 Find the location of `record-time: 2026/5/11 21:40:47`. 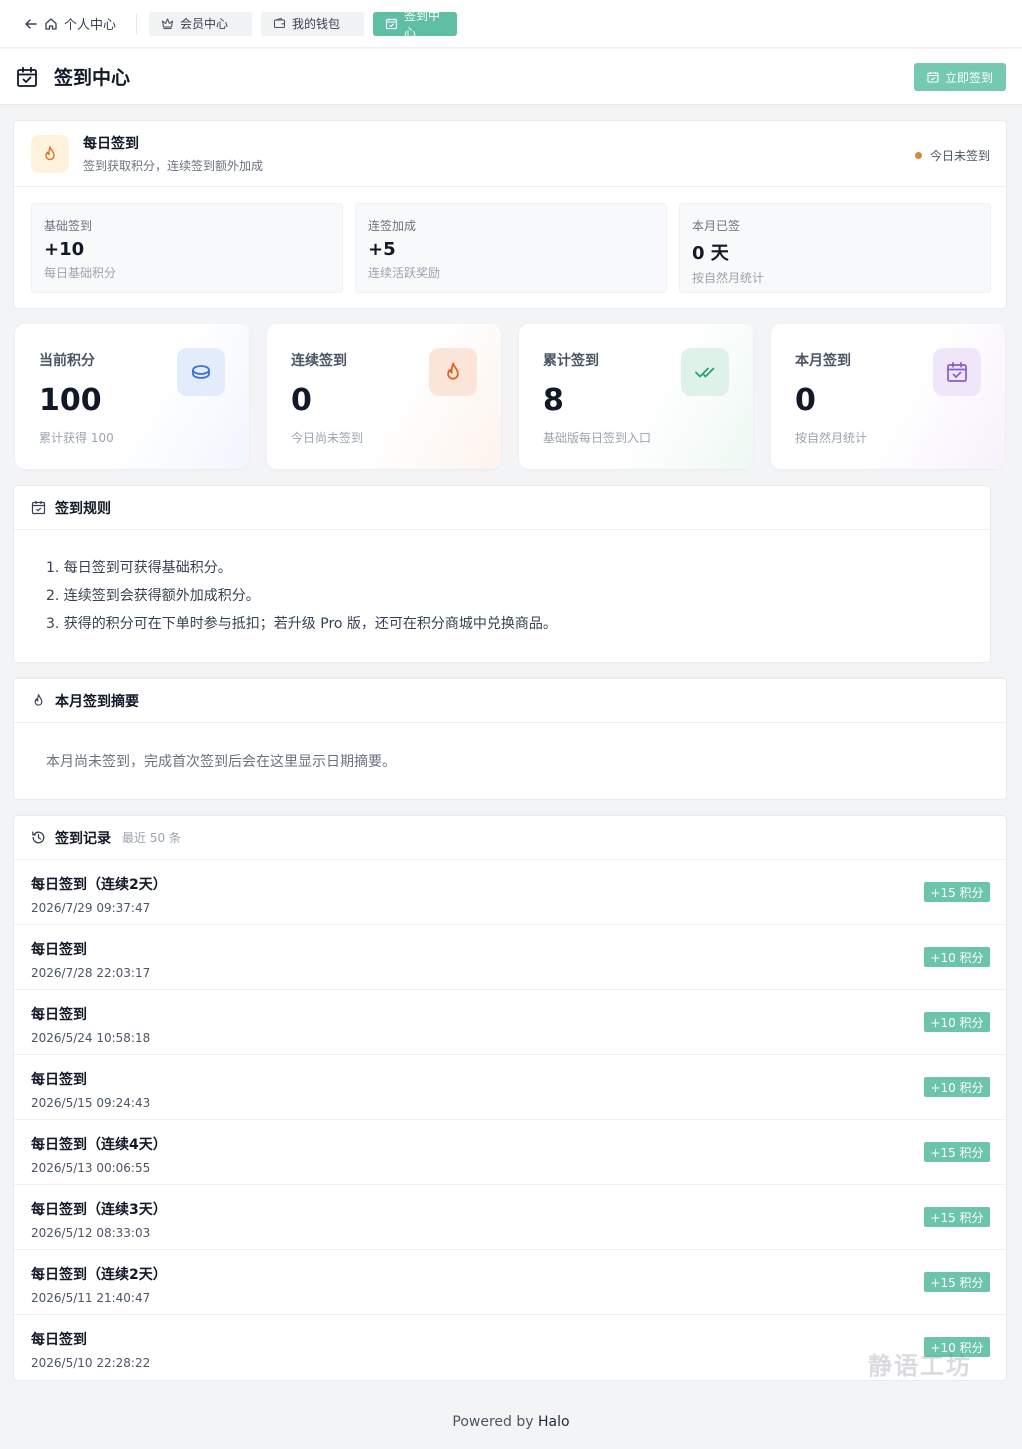

record-time: 2026/5/11 21:40:47 is located at coordinates (91, 1298).